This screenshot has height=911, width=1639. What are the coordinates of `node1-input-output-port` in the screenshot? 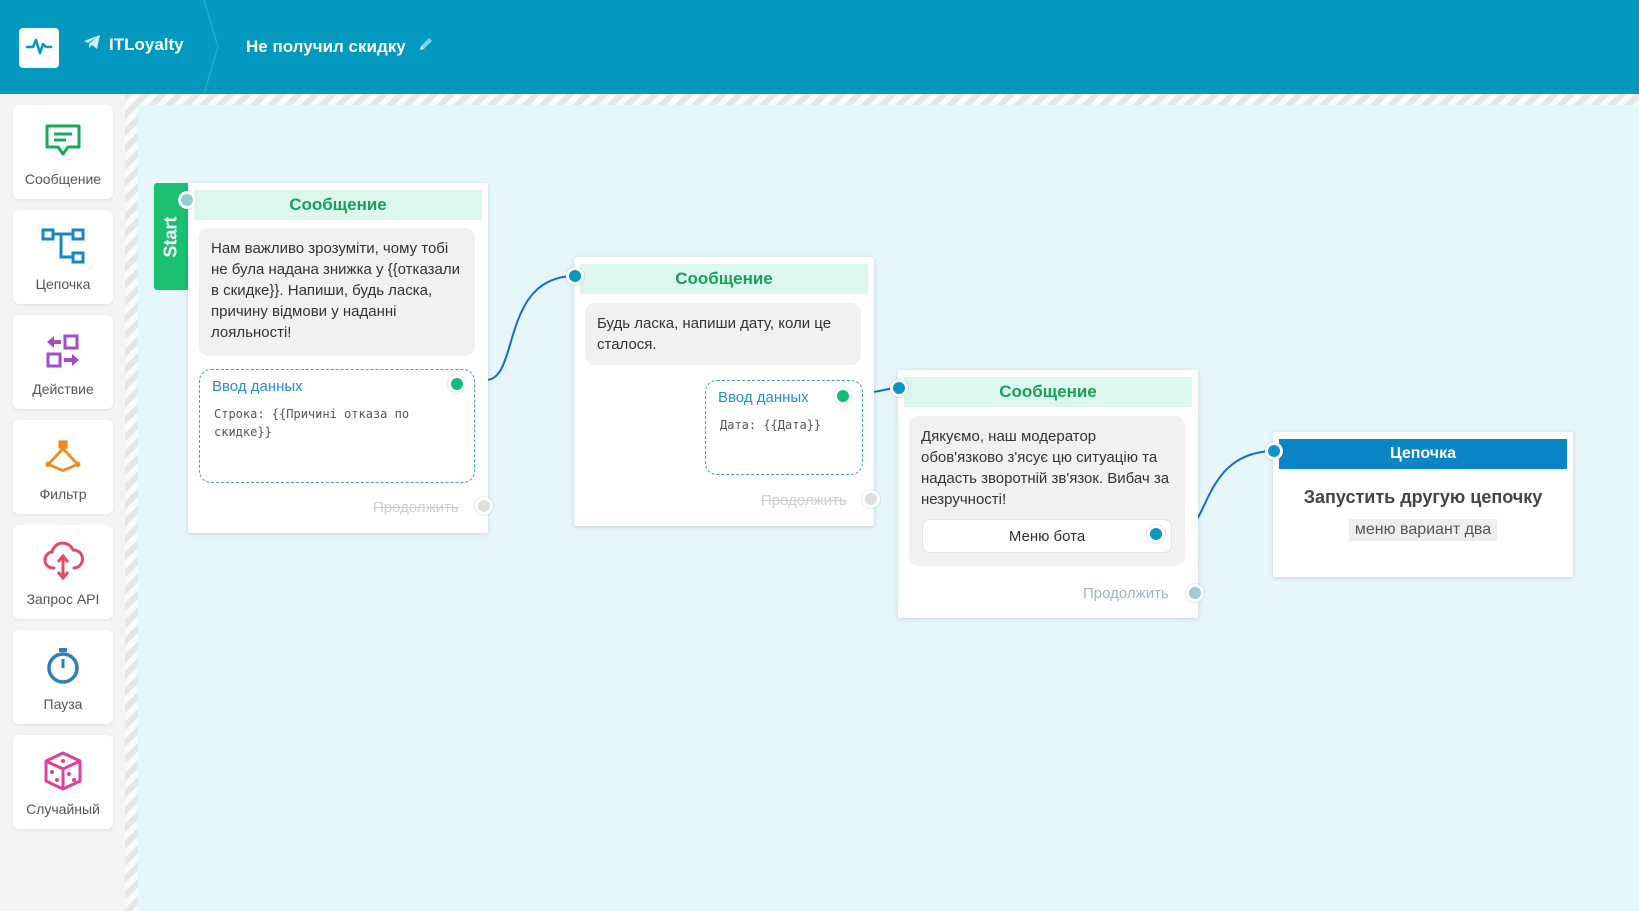 It's located at (457, 384).